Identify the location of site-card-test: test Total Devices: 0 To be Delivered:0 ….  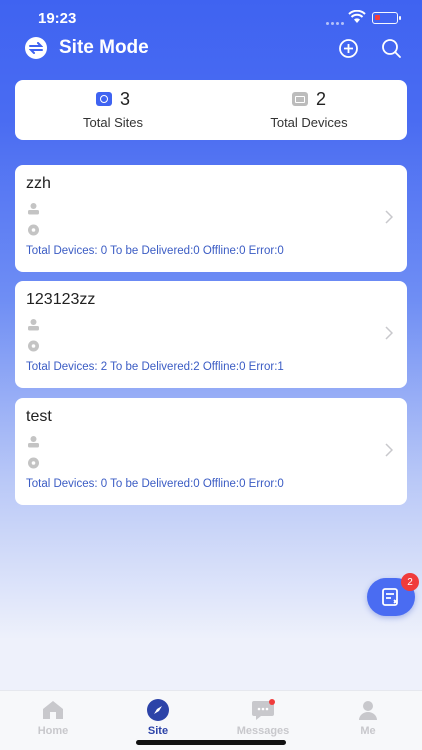
(211, 451).